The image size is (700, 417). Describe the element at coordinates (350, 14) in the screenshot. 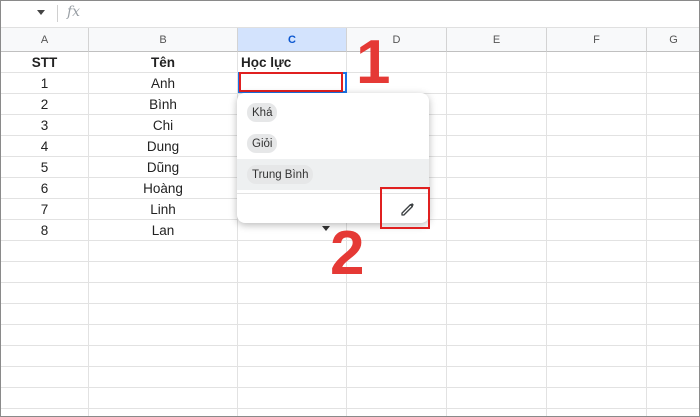

I see `formula-bar: fx` at that location.